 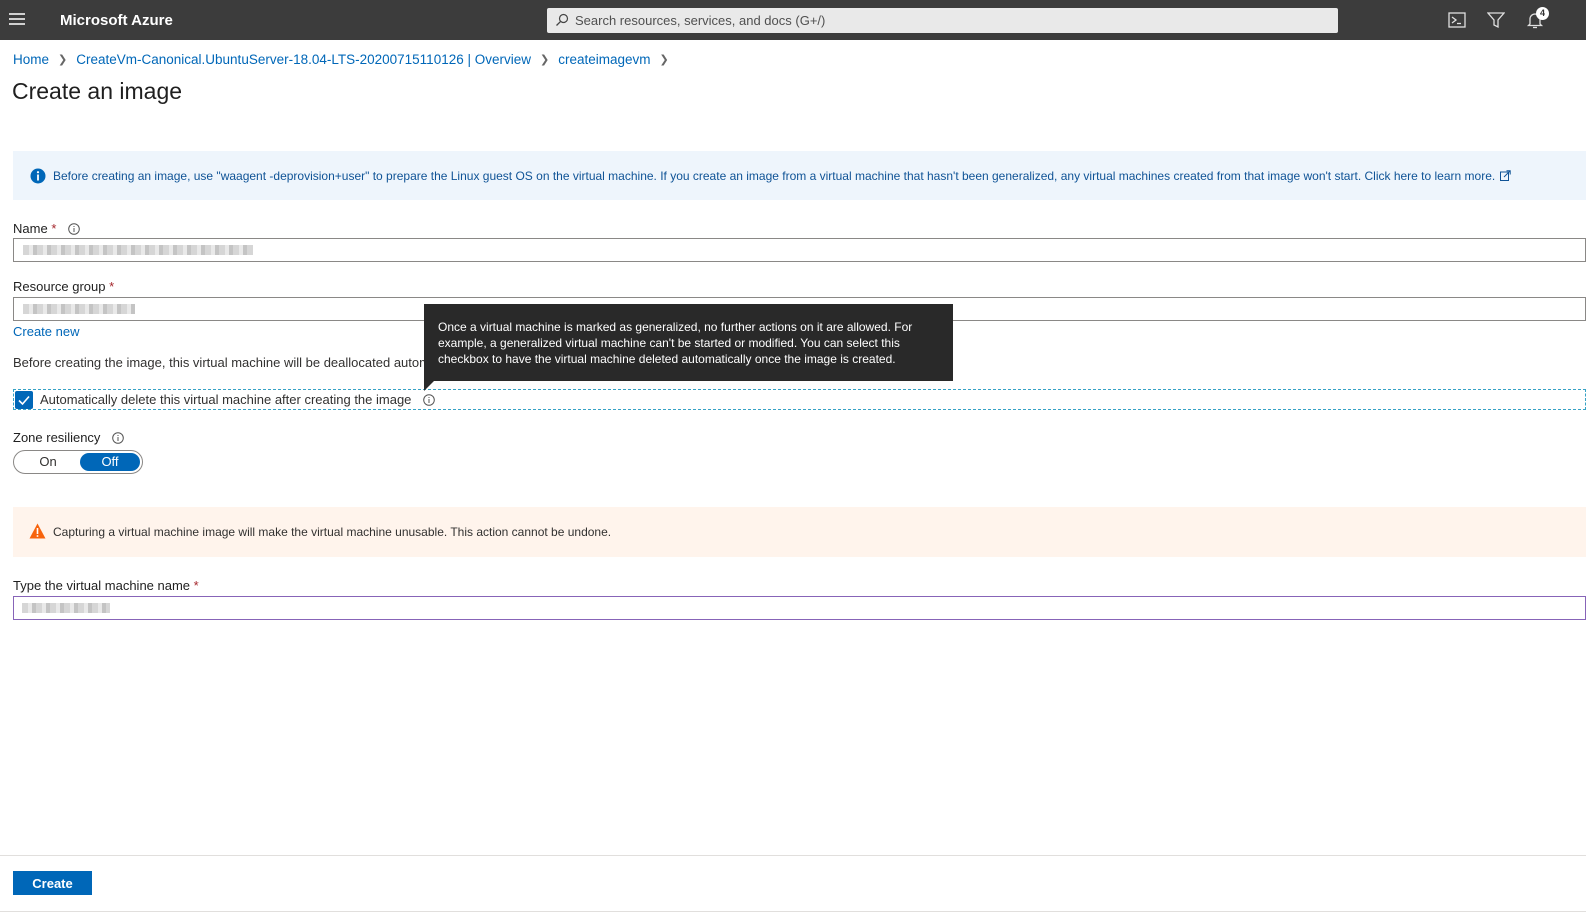 I want to click on warning-icon, so click(x=37, y=531).